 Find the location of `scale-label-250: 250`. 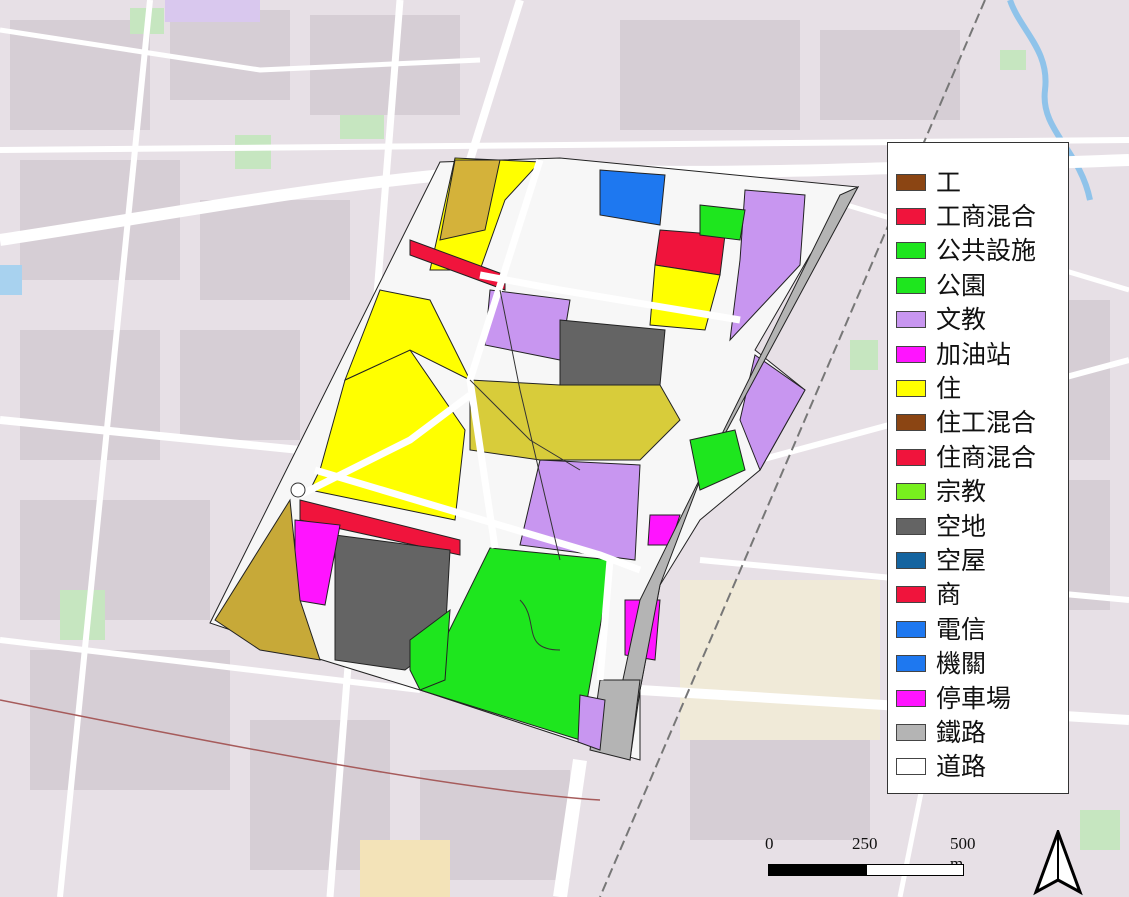

scale-label-250: 250 is located at coordinates (865, 843).